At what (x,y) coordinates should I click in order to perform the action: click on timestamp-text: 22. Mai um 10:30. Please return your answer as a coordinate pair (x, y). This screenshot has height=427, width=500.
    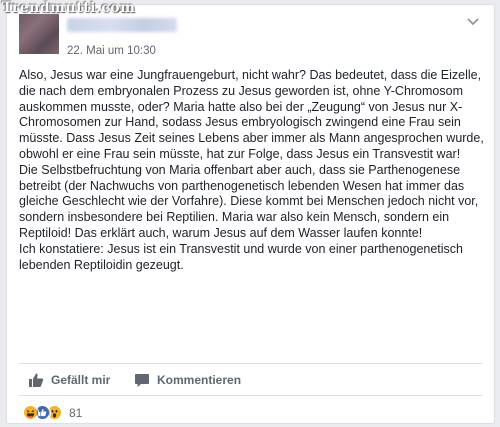
    Looking at the image, I should click on (111, 51).